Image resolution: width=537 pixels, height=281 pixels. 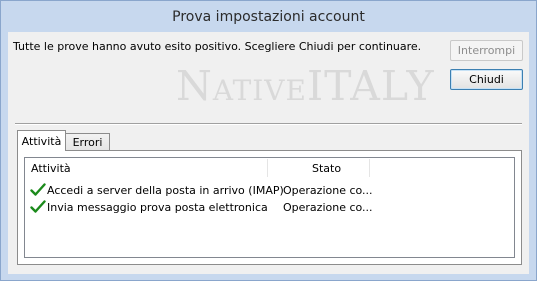 What do you see at coordinates (51, 168) in the screenshot?
I see `column-header-activity: Attività` at bounding box center [51, 168].